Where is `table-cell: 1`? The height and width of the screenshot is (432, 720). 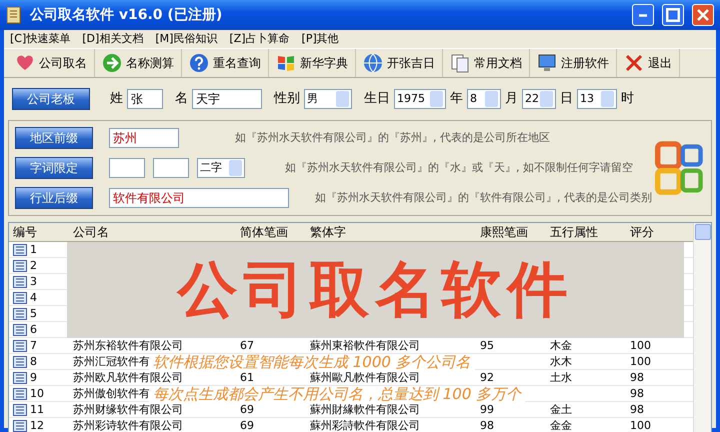
table-cell: 1 is located at coordinates (33, 249).